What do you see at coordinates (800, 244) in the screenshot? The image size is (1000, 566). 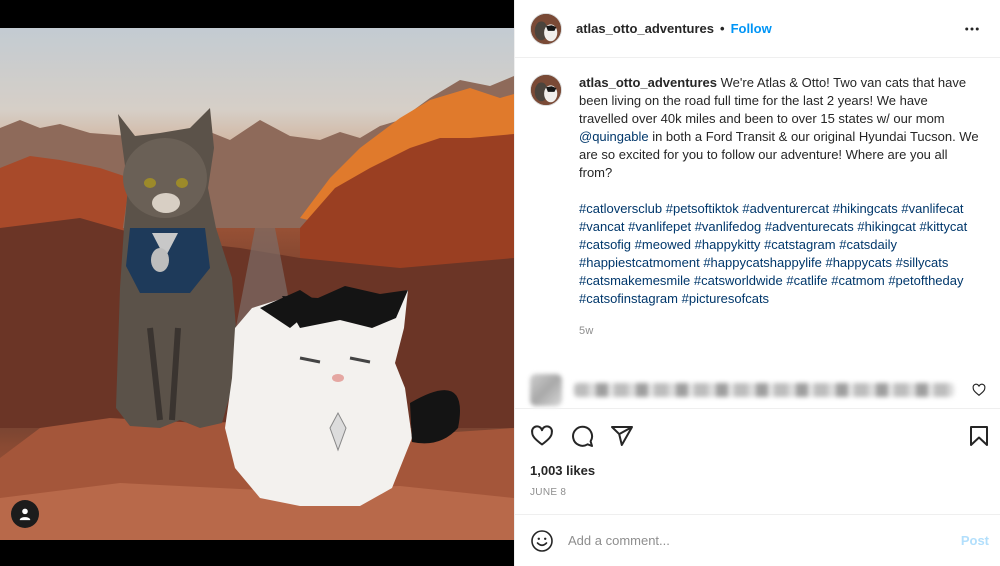 I see `hashtag-link: #catstagram` at bounding box center [800, 244].